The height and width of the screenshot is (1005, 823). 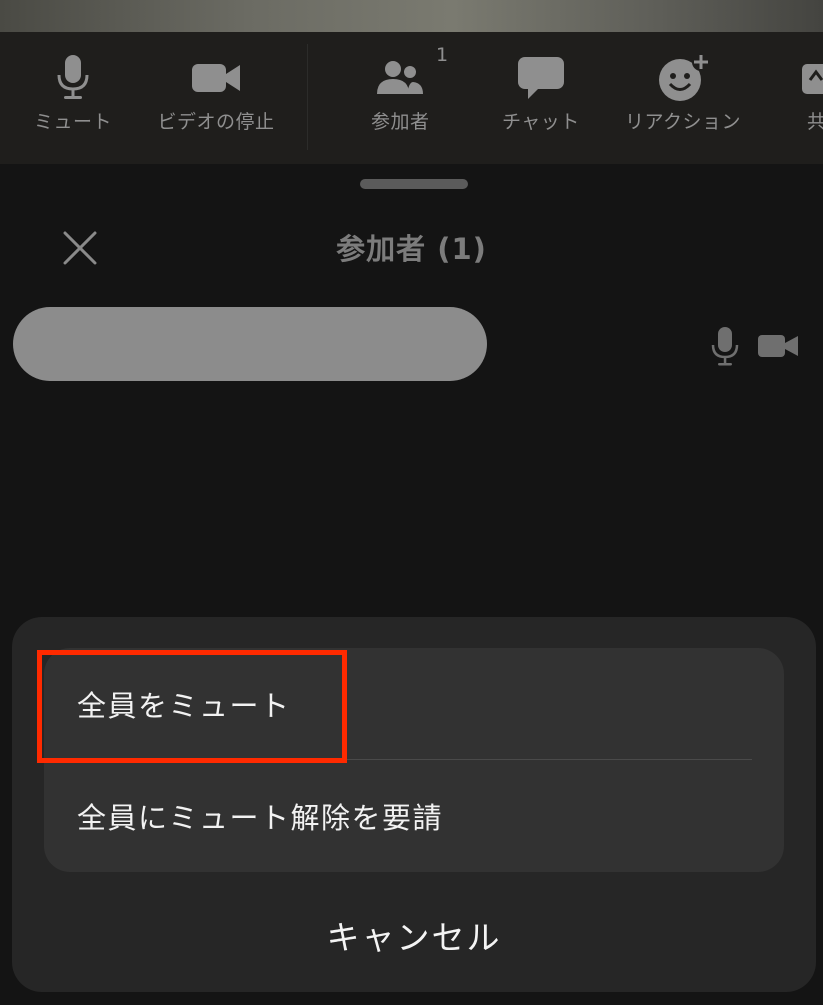 What do you see at coordinates (541, 122) in the screenshot?
I see `chat-label: チャット` at bounding box center [541, 122].